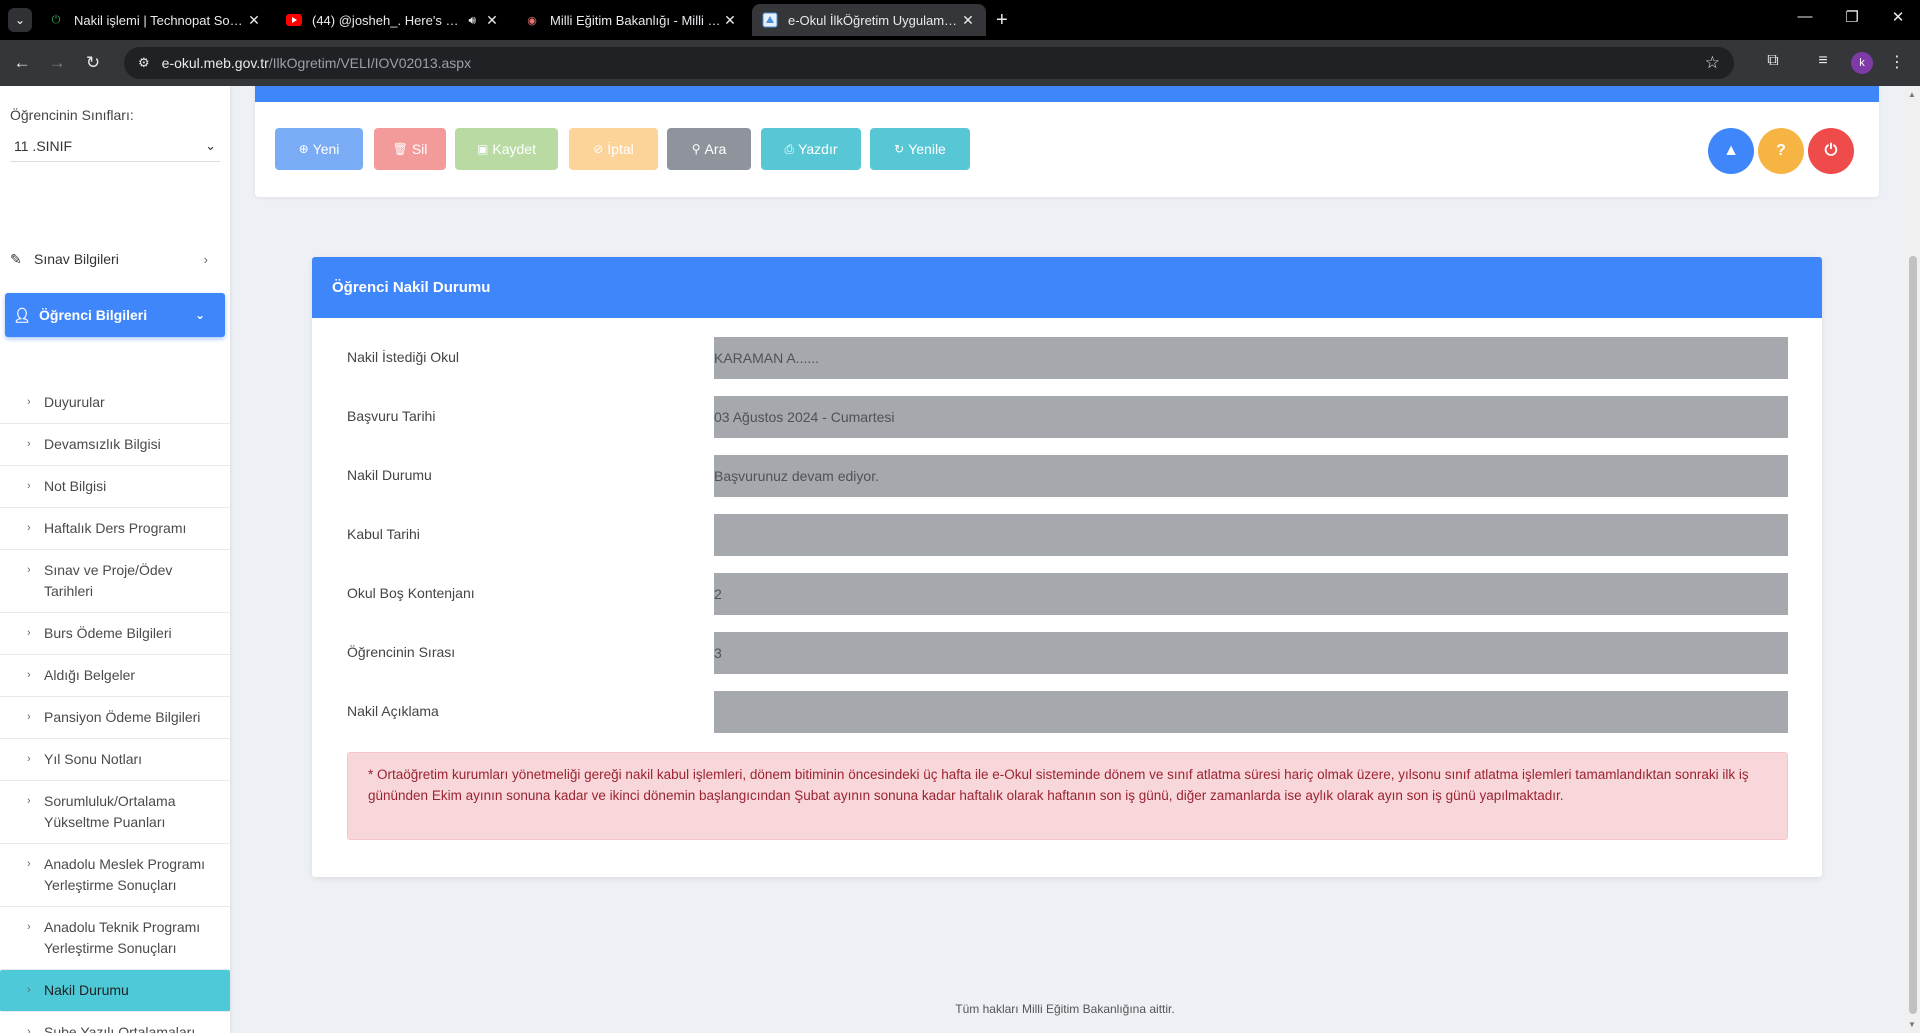  I want to click on browser-tab-eokul: e-Okul İlkÖğretim Uygulamaları ✕, so click(869, 20).